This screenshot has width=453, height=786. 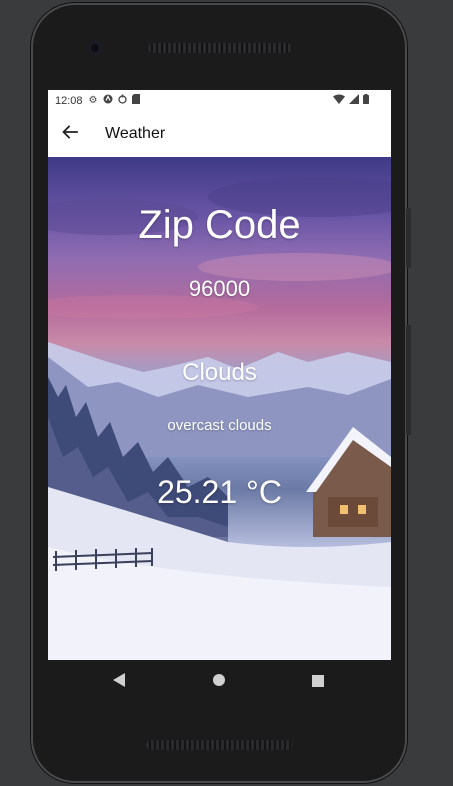 I want to click on weather-main: Clouds, so click(x=219, y=372).